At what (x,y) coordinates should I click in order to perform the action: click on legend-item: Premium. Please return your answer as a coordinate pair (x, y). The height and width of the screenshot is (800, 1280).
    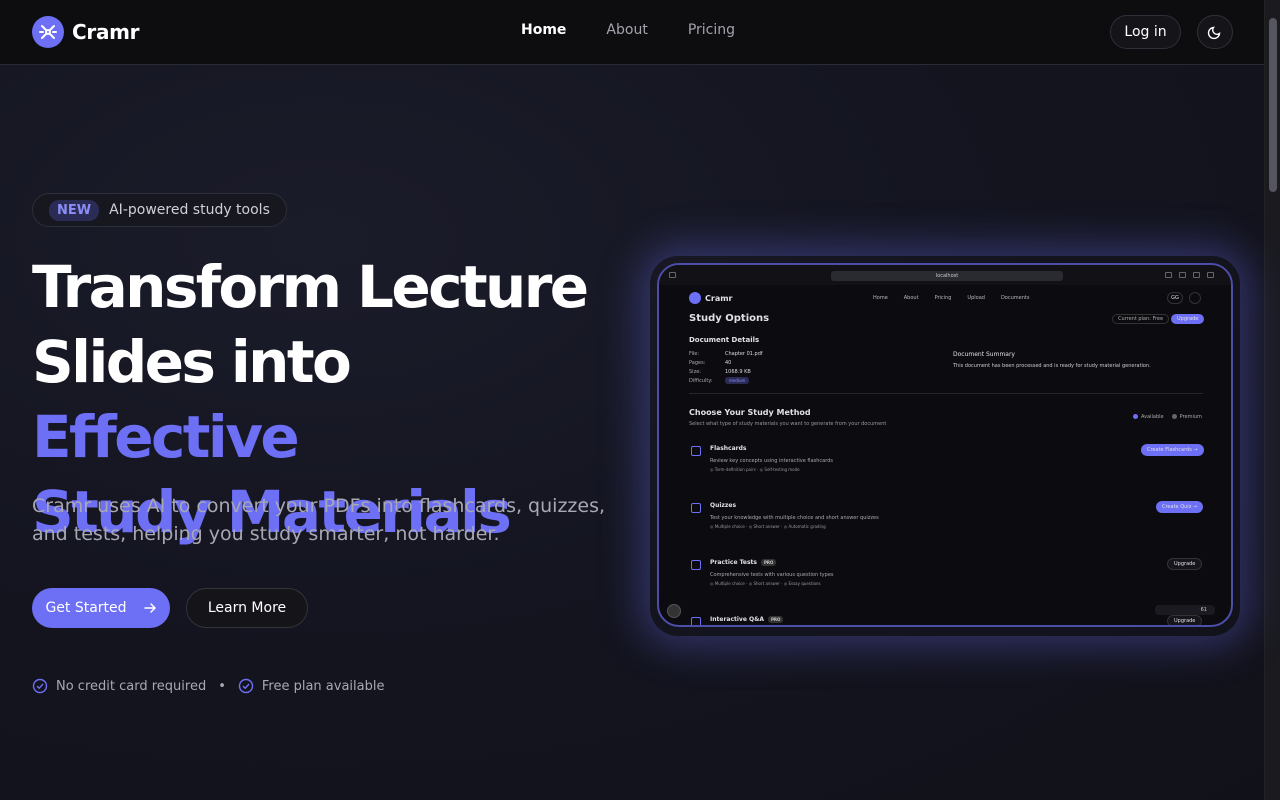
    Looking at the image, I should click on (1186, 417).